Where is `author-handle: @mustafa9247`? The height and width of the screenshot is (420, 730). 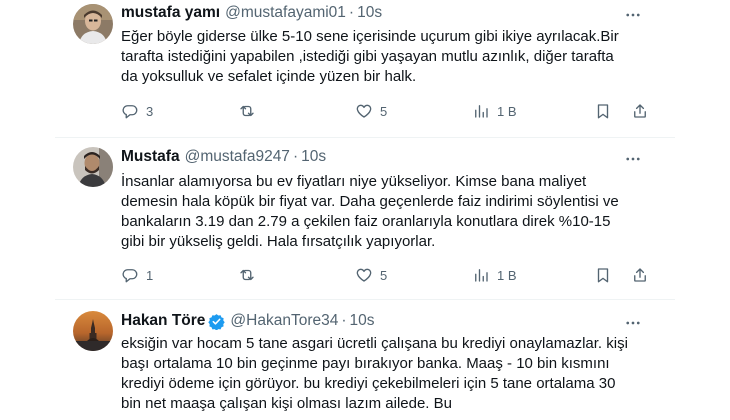 author-handle: @mustafa9247 is located at coordinates (237, 157).